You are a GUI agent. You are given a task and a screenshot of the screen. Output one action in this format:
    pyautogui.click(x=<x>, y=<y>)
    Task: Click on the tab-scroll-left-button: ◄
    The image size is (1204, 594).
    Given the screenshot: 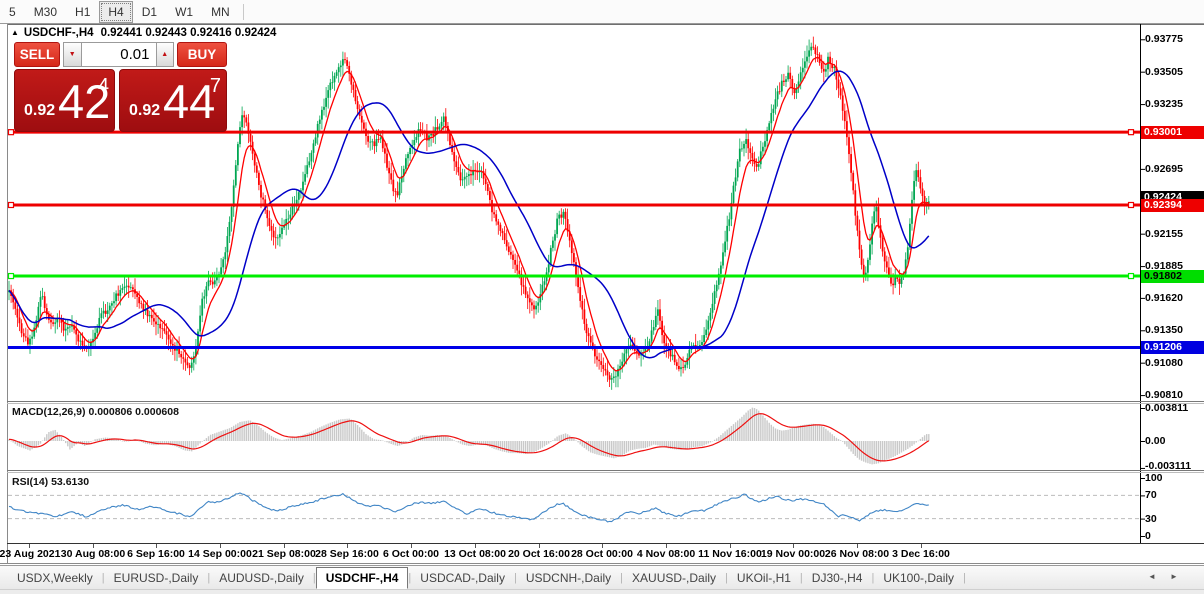 What is the action you would take?
    pyautogui.click(x=1152, y=576)
    